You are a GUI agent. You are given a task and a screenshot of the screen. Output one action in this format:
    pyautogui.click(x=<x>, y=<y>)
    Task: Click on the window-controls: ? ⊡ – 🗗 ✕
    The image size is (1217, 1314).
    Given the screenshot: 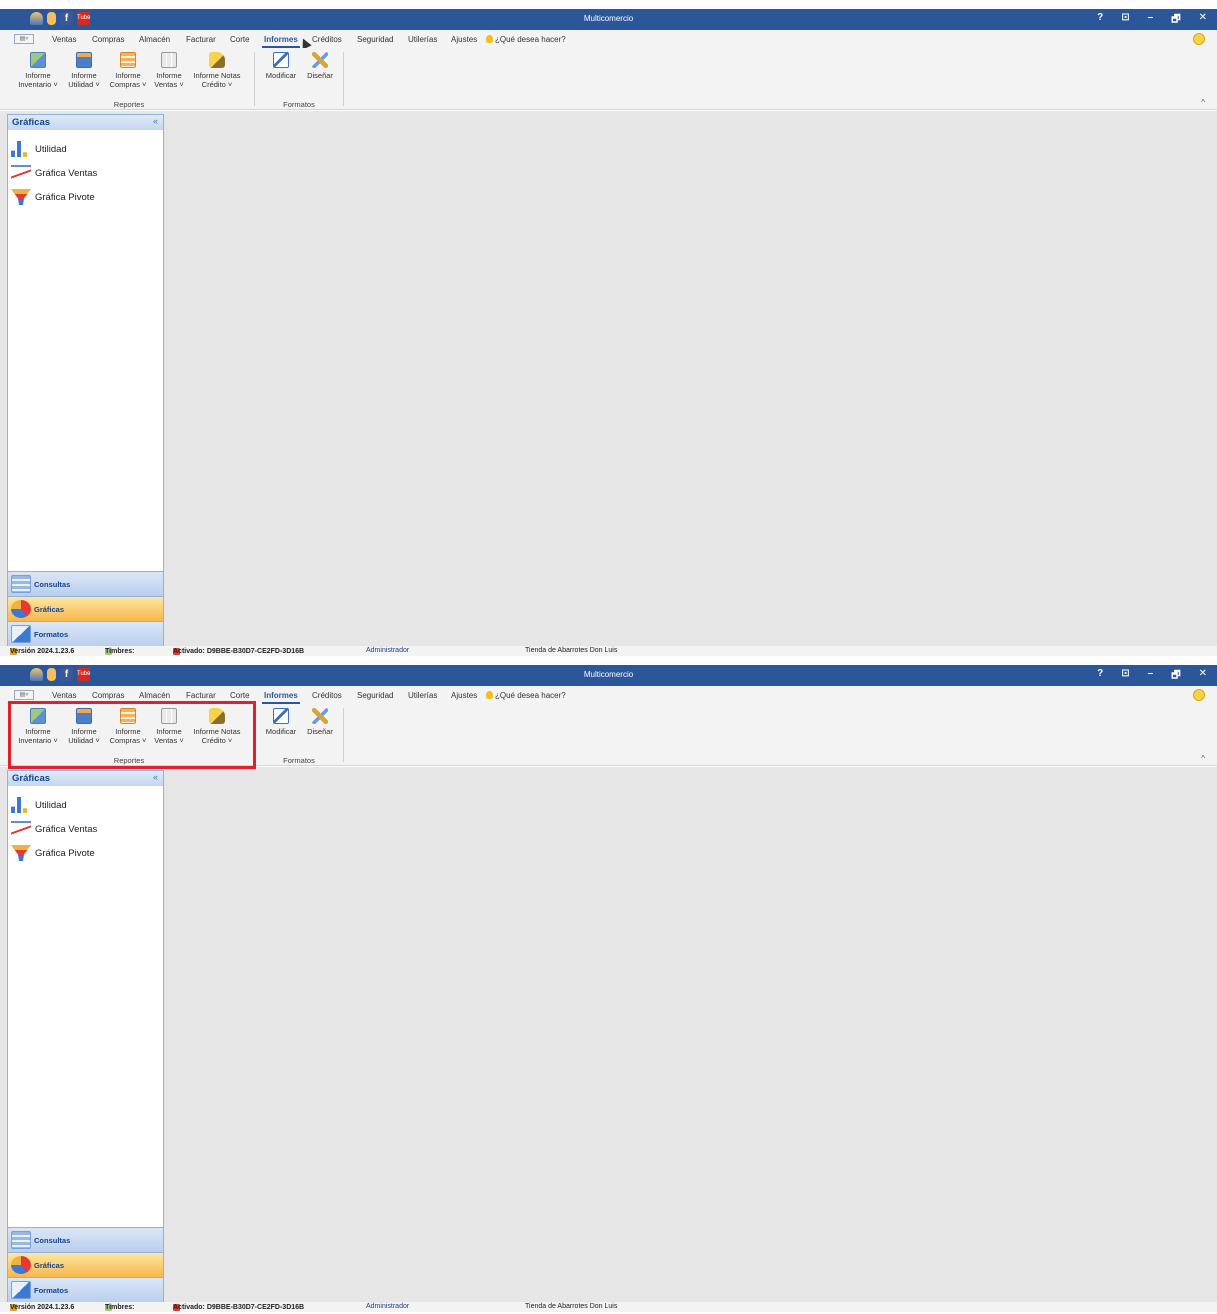 What is the action you would take?
    pyautogui.click(x=1152, y=676)
    